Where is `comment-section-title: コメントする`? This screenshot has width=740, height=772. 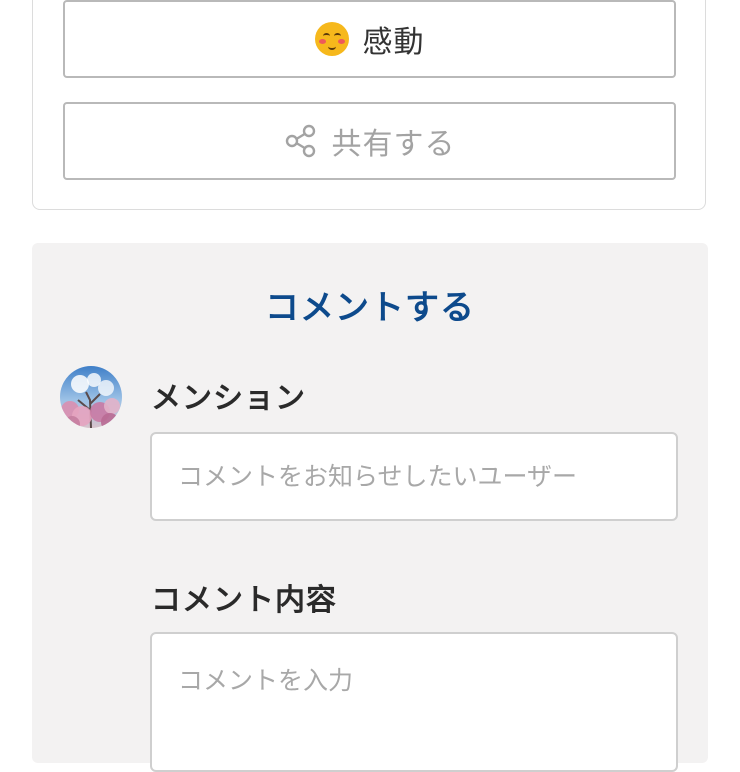 comment-section-title: コメントする is located at coordinates (370, 308).